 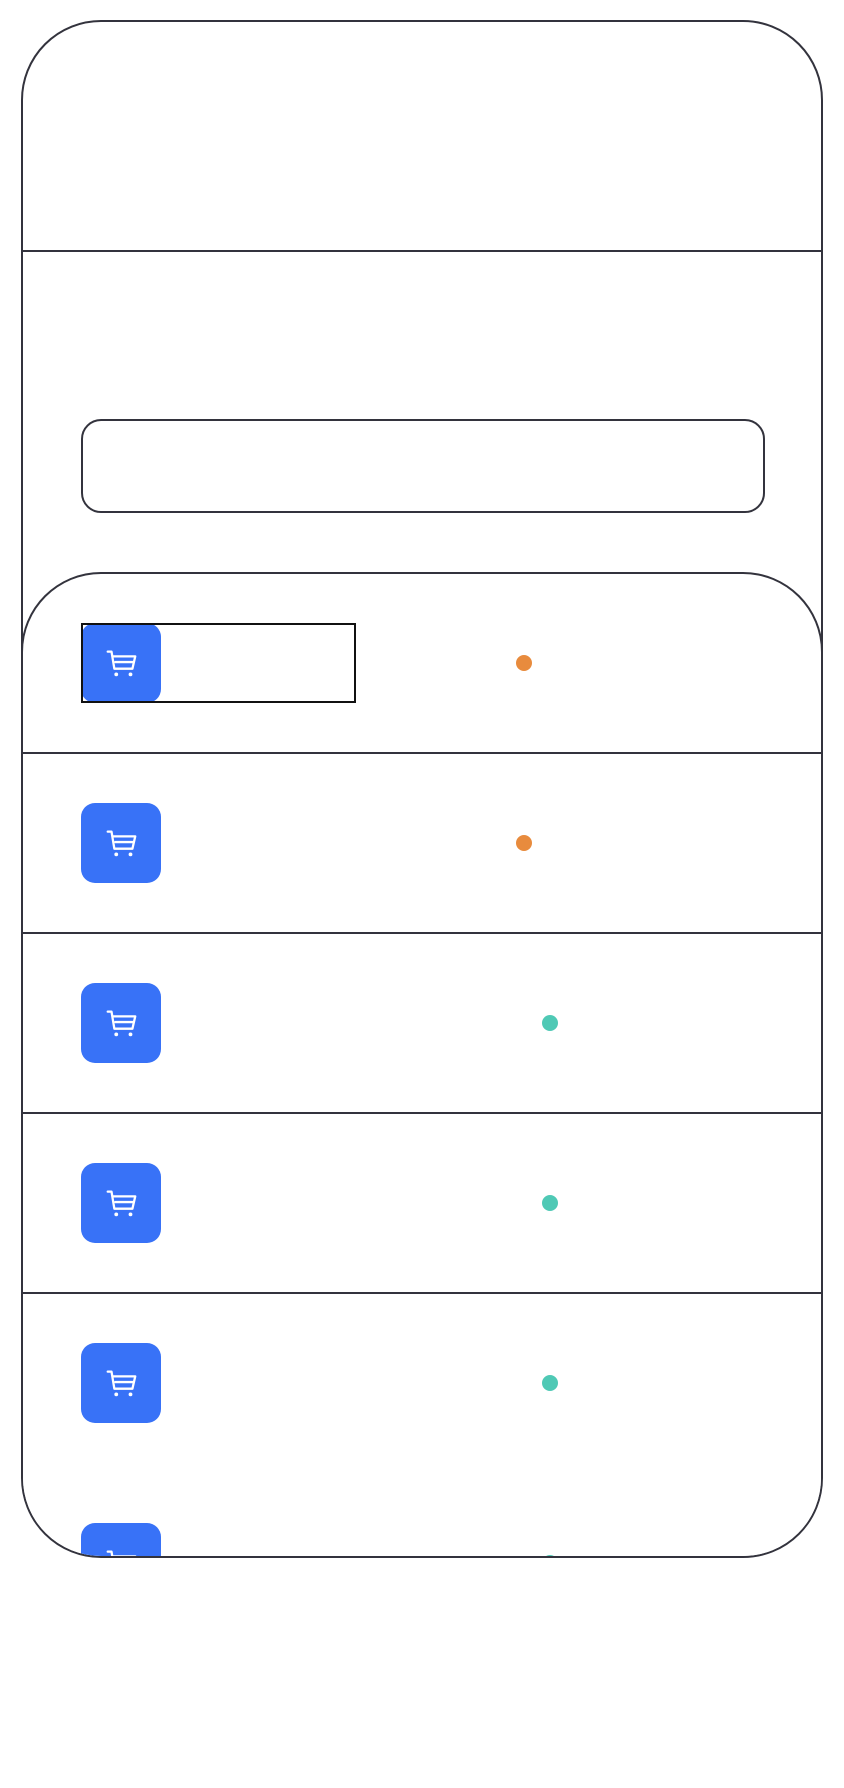 I want to click on header-divider, so click(x=422, y=251).